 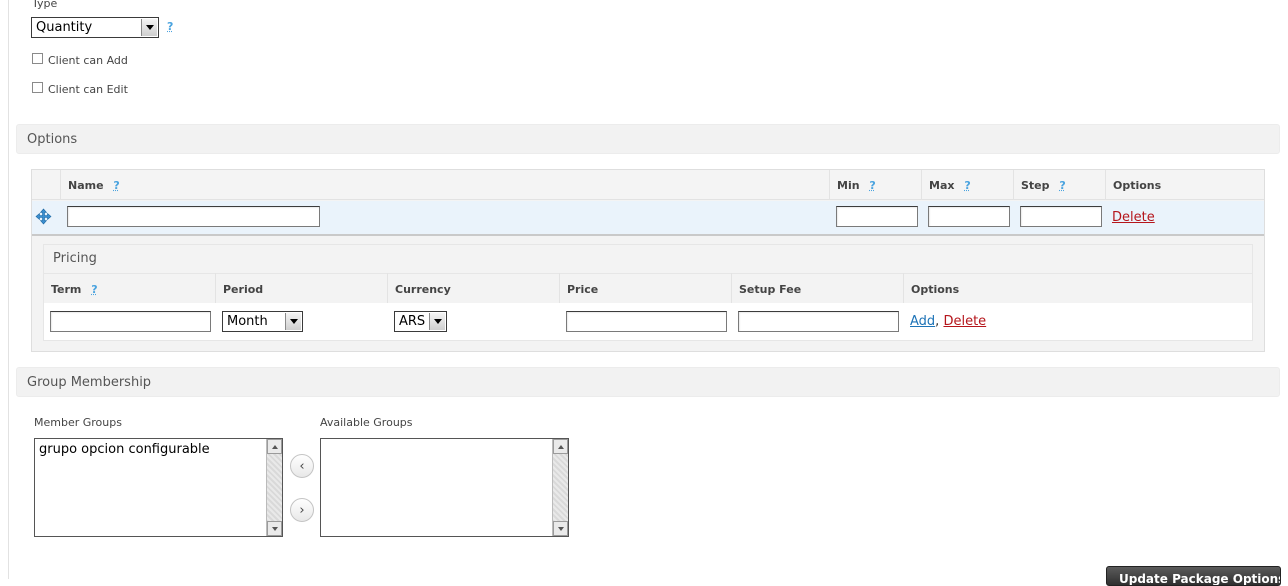 What do you see at coordinates (648, 139) in the screenshot?
I see `options-section-header: Options` at bounding box center [648, 139].